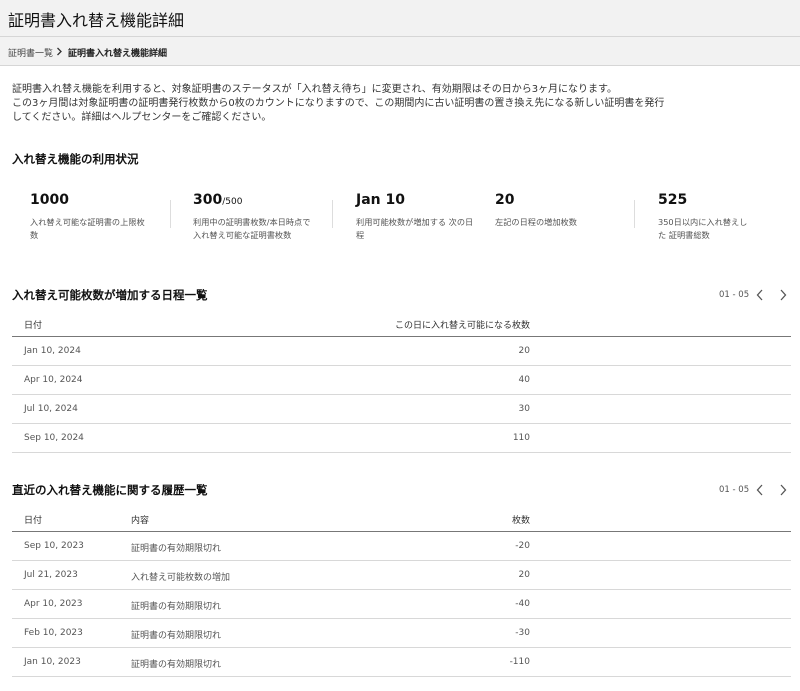  Describe the element at coordinates (505, 200) in the screenshot. I see `stat-value: 20` at that location.